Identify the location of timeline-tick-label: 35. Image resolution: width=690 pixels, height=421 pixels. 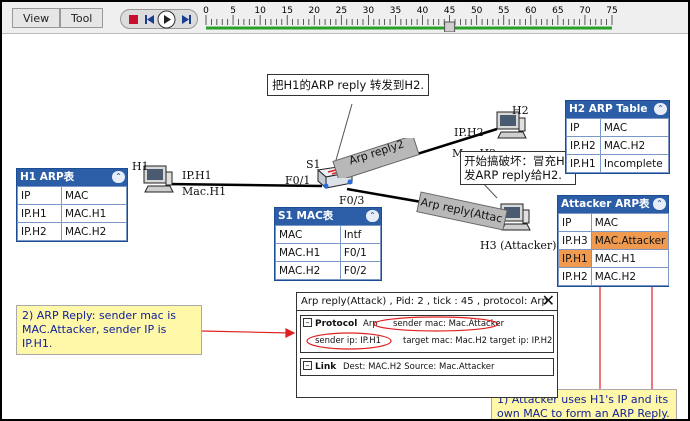
(395, 11).